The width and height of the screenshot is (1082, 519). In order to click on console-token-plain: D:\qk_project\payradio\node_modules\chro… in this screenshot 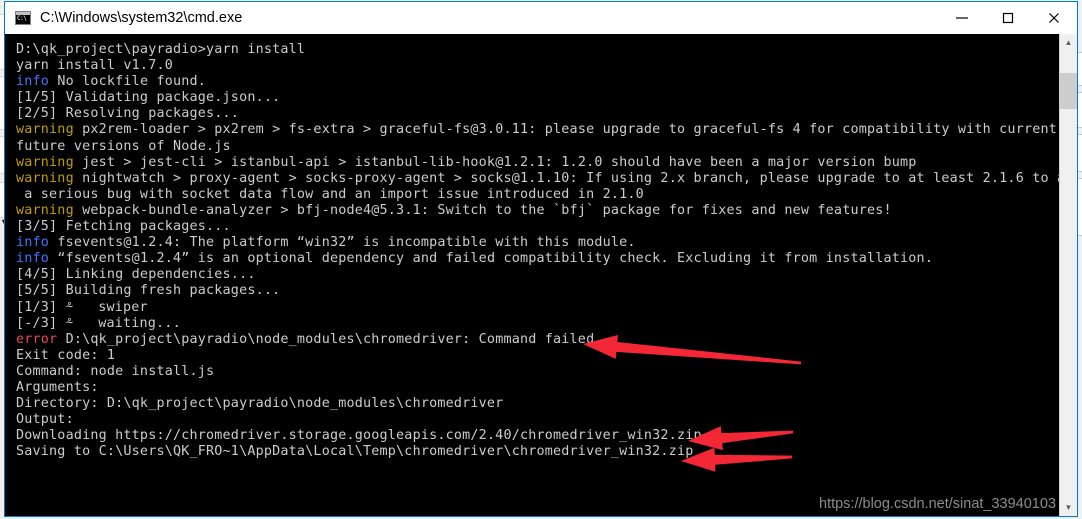, I will do `click(330, 339)`.